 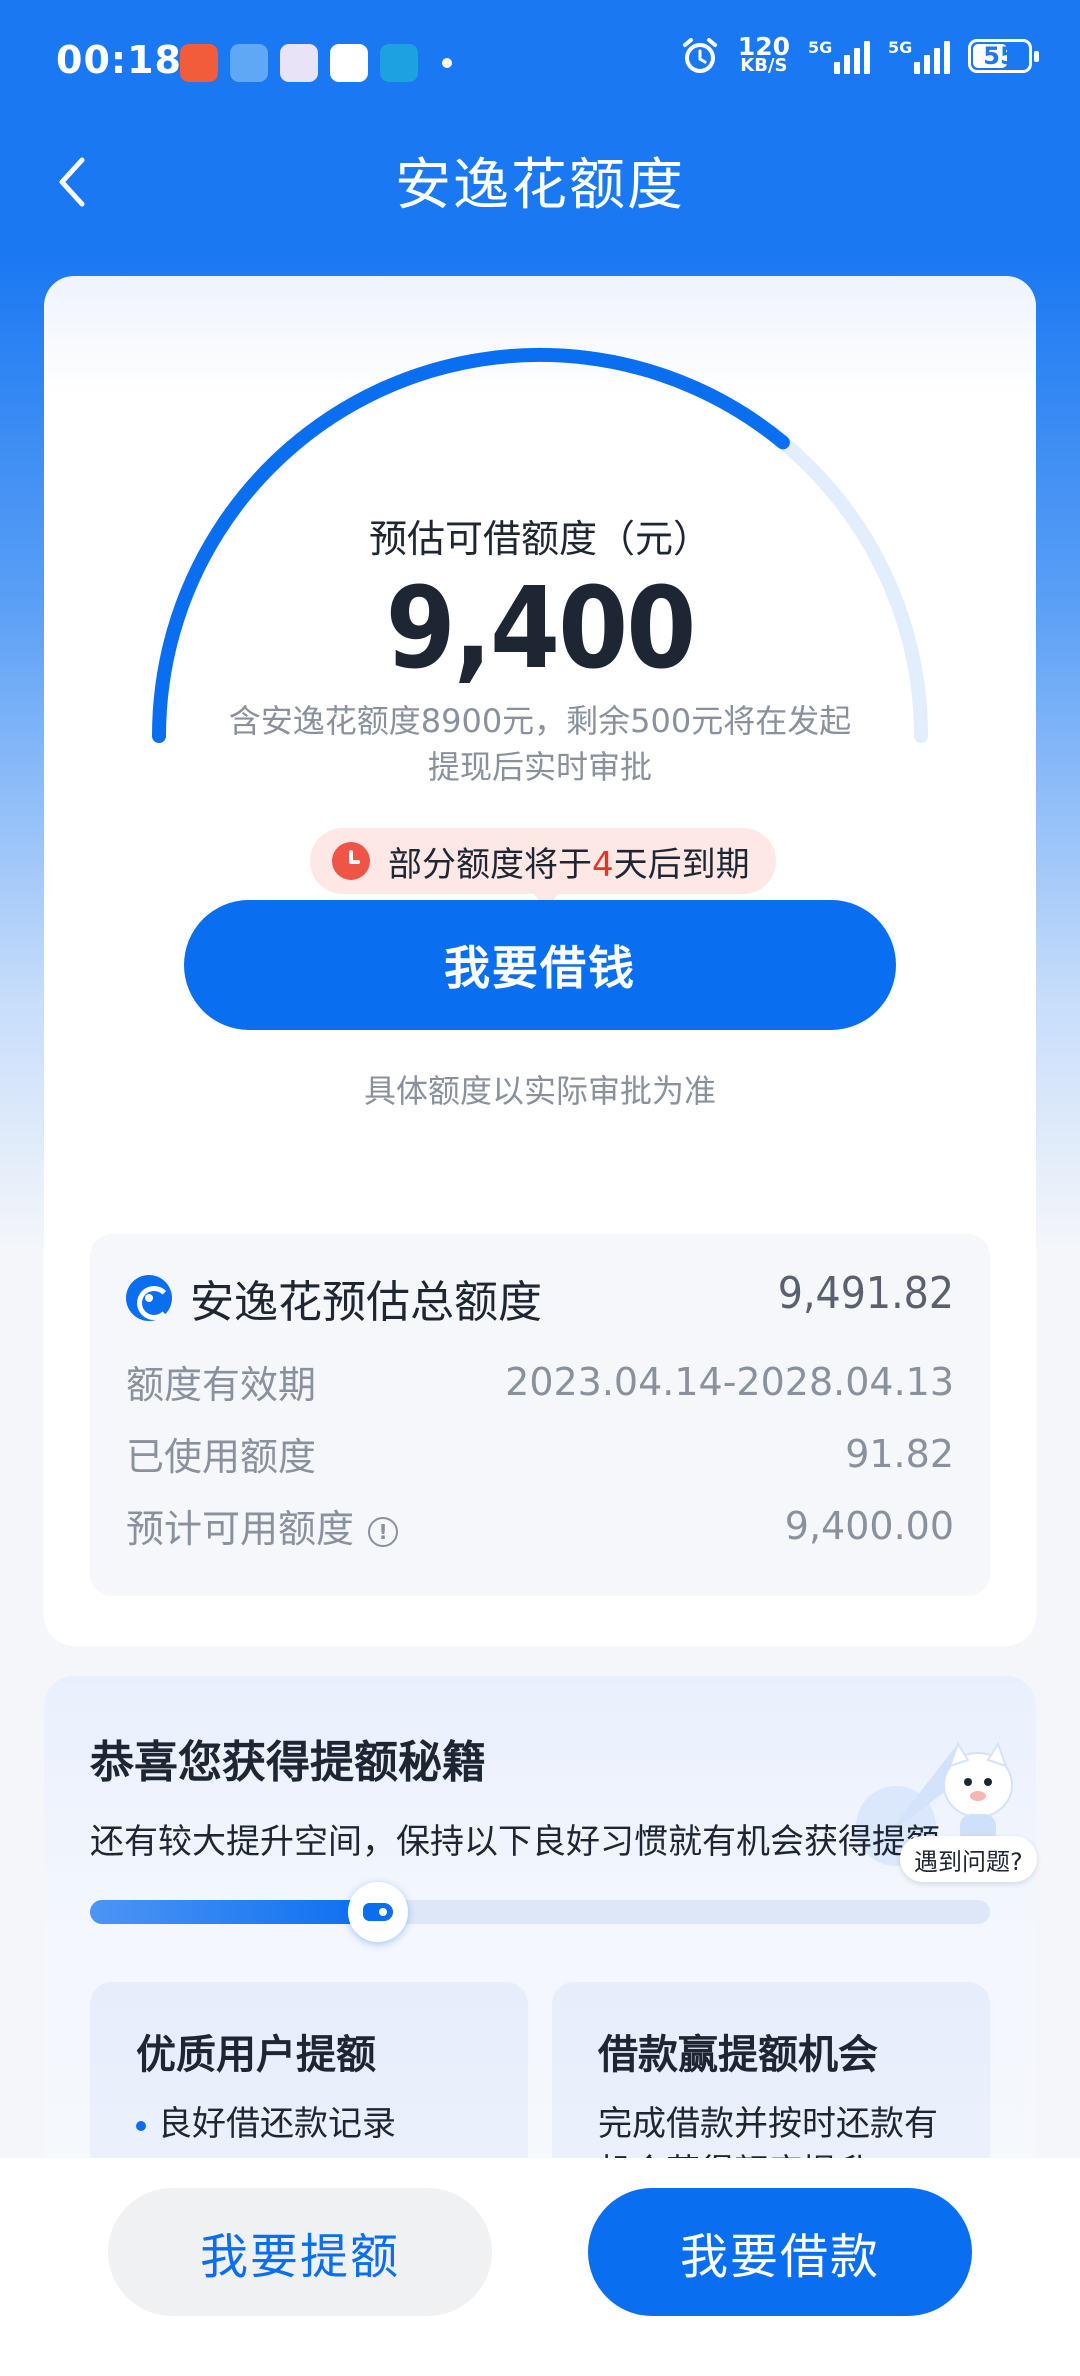 I want to click on total-quota-title: 安逸花预估总额度, so click(x=366, y=1302).